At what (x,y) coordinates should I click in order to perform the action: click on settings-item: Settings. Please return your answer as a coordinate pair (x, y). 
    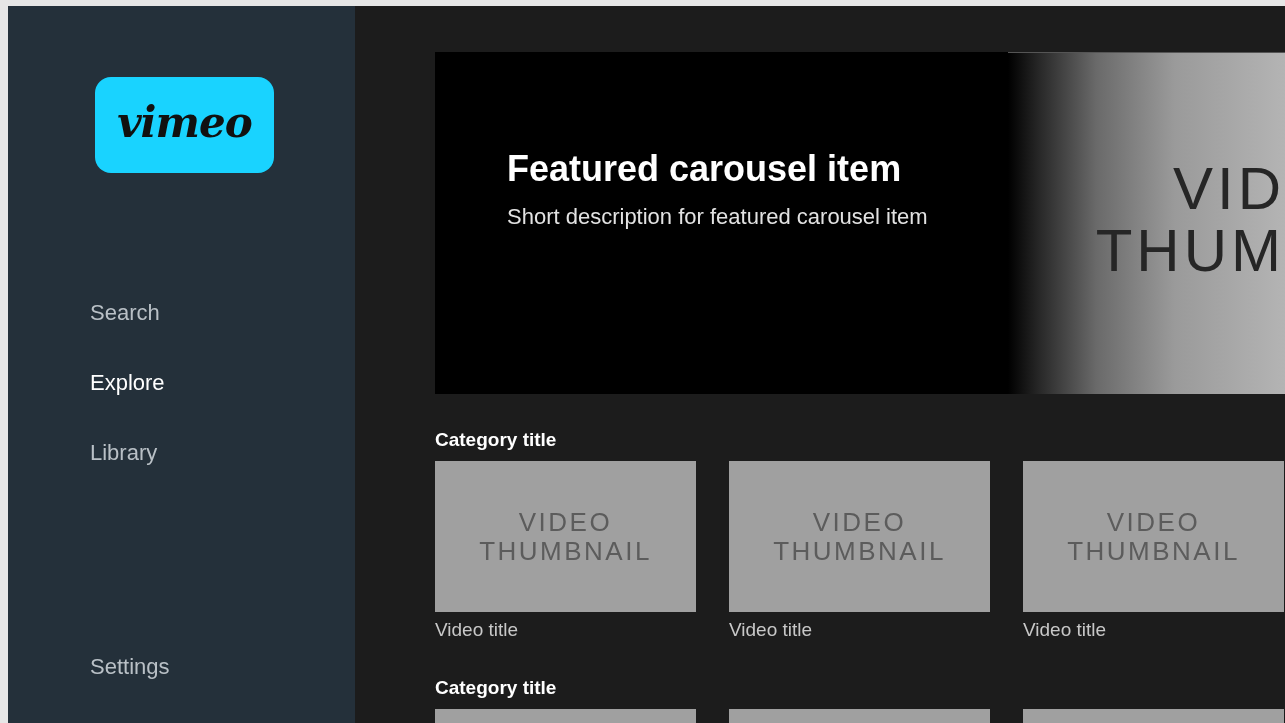
    Looking at the image, I should click on (130, 667).